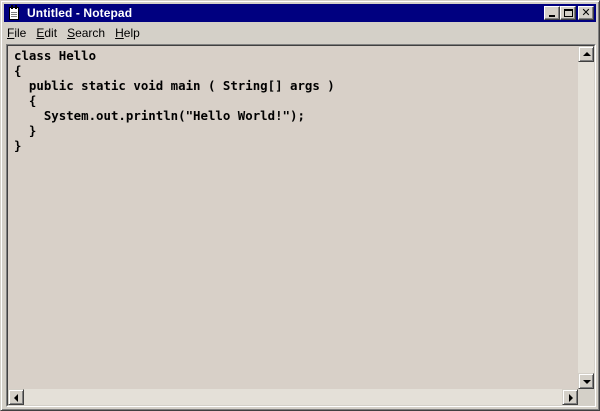 The image size is (600, 411). I want to click on scroll-up-button, so click(586, 54).